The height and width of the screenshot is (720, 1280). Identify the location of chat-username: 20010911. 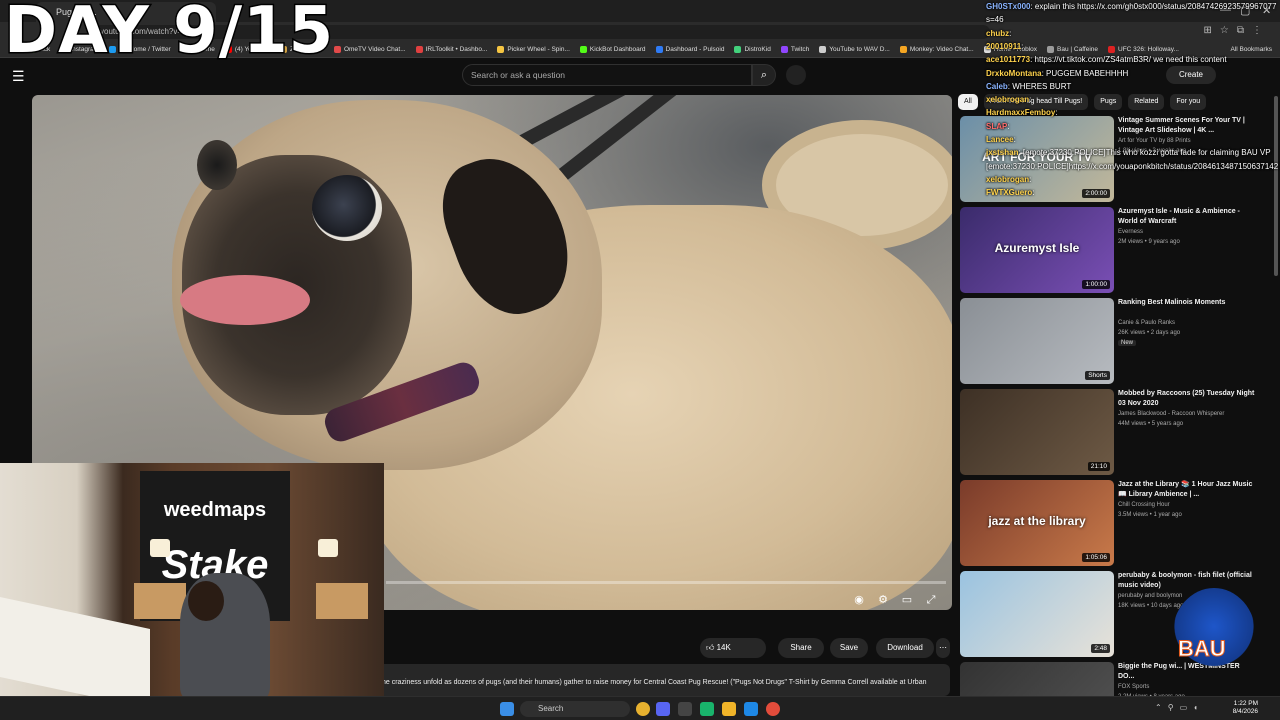
(1003, 46).